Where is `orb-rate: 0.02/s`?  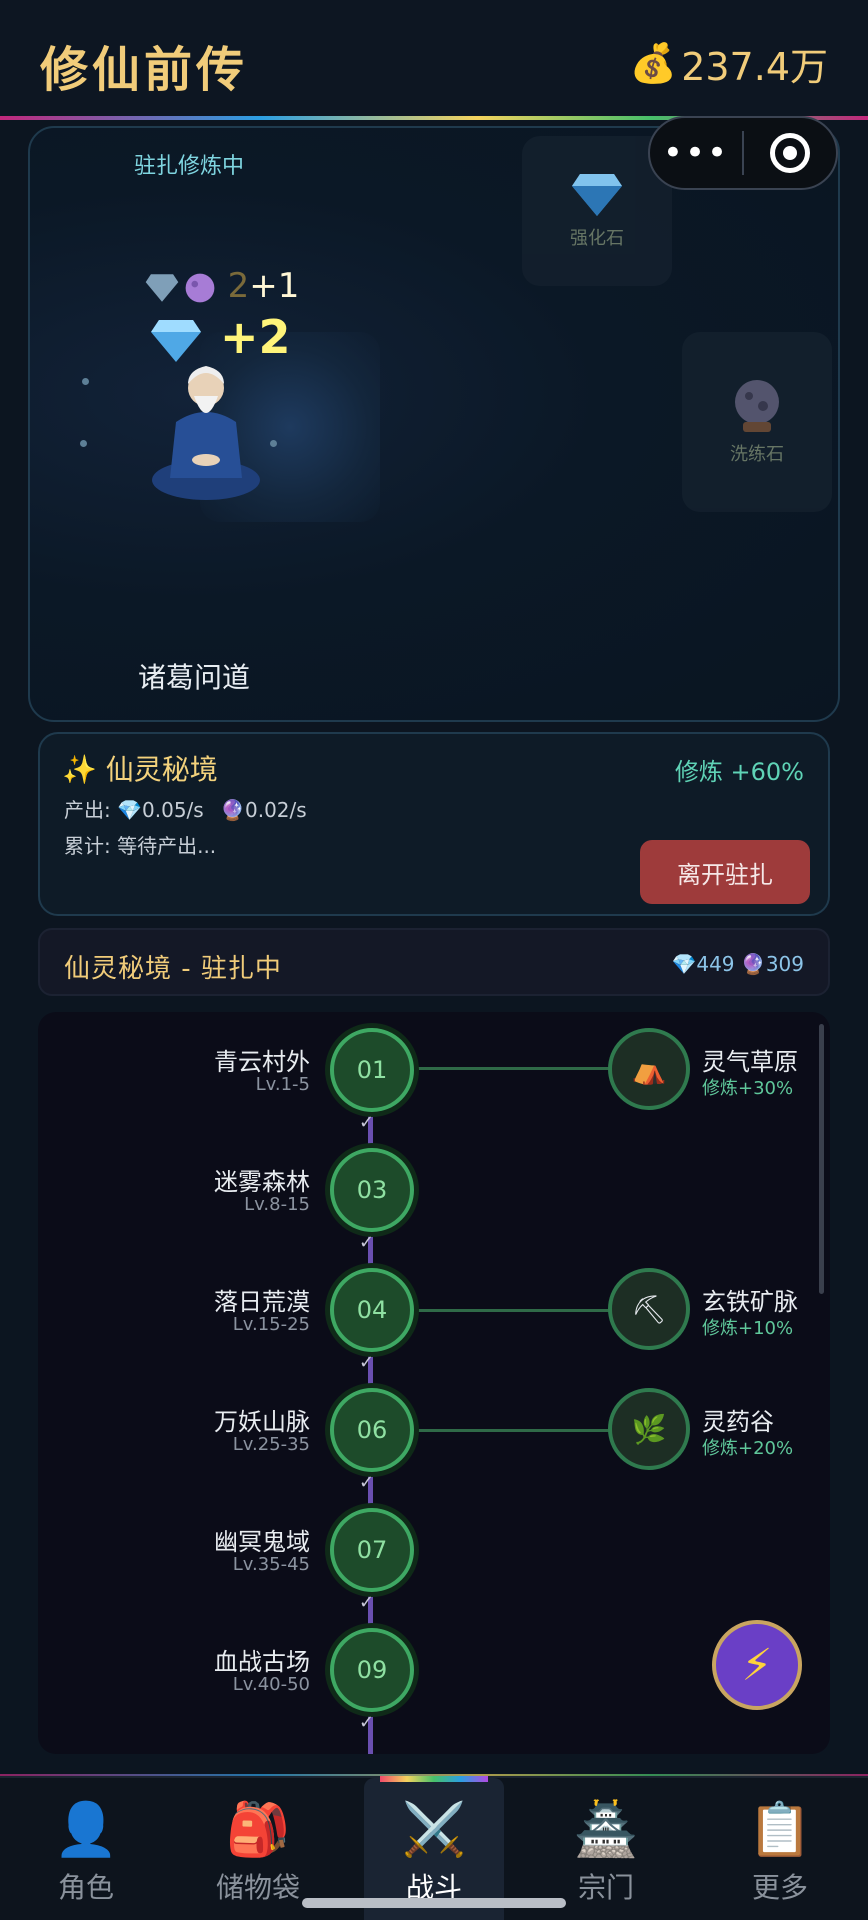
orb-rate: 0.02/s is located at coordinates (275, 810).